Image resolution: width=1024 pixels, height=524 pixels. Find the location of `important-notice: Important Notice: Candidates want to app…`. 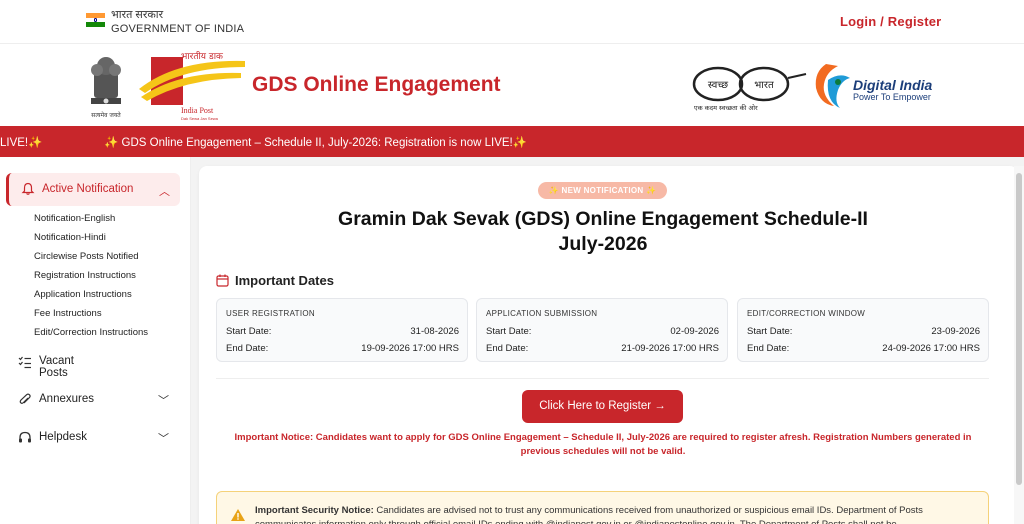

important-notice: Important Notice: Candidates want to app… is located at coordinates (603, 444).